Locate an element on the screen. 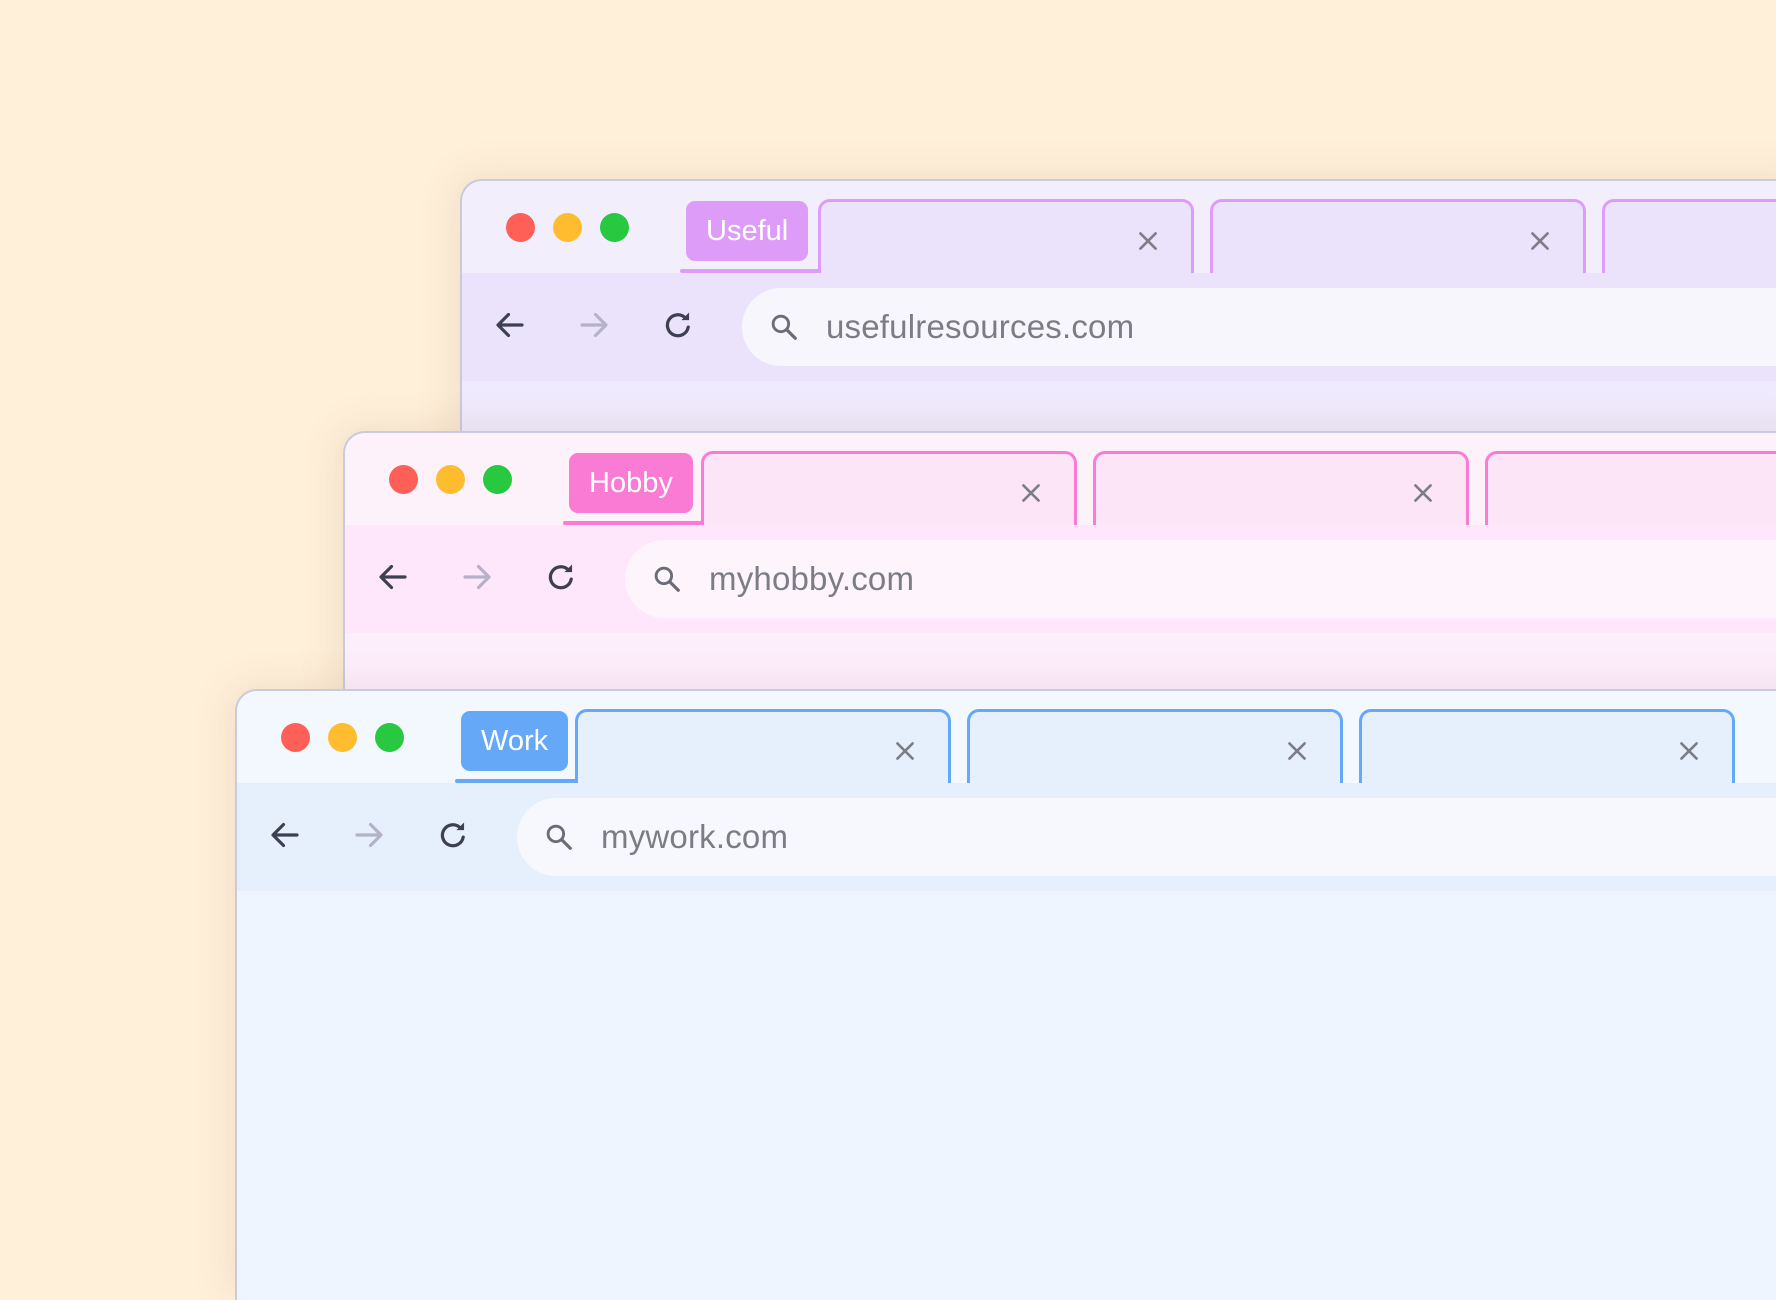 This screenshot has width=1776, height=1300. title-bar: Hobby is located at coordinates (1060, 480).